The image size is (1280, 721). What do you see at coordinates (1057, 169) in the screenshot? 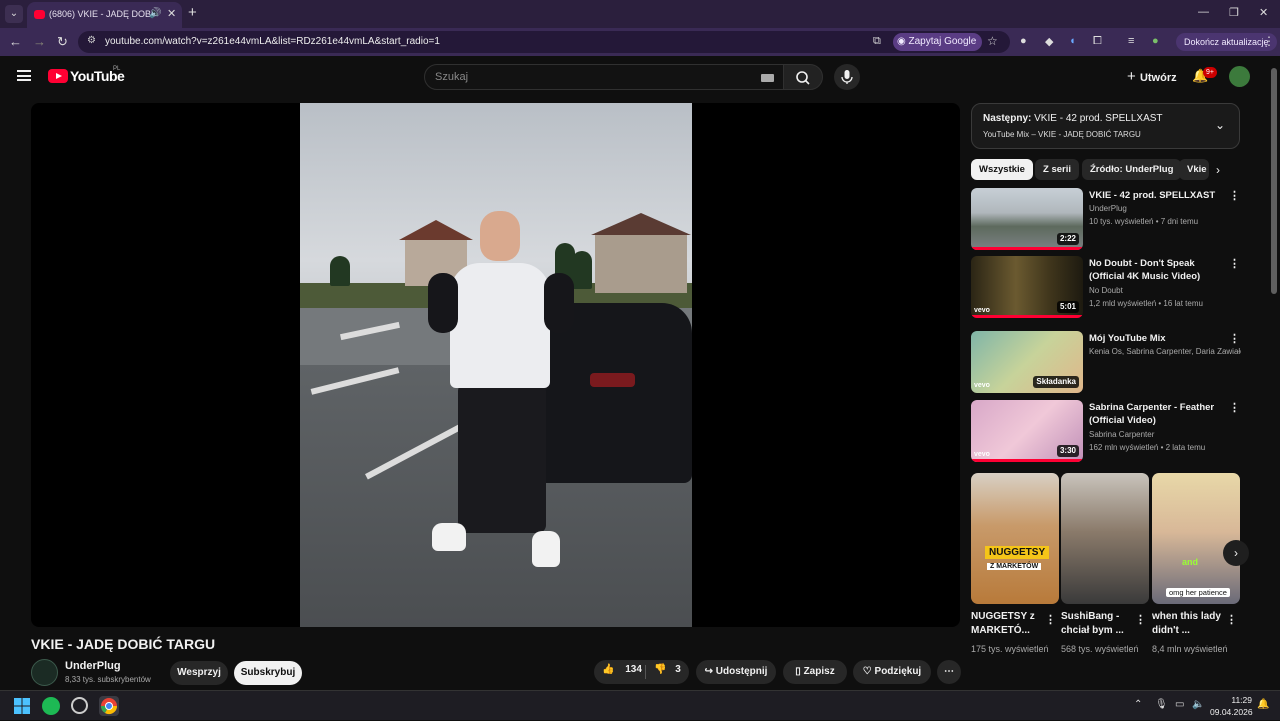
I see `chip-series: Z serii` at bounding box center [1057, 169].